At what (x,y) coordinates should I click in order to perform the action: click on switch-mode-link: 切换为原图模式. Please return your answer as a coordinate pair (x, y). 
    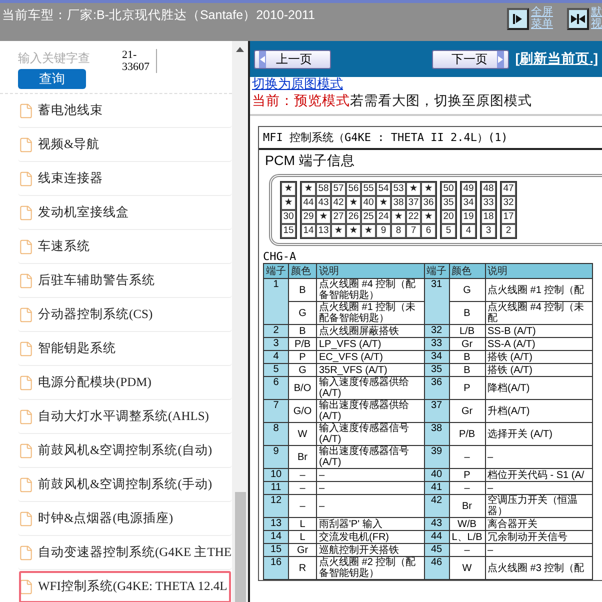
    Looking at the image, I should click on (426, 83).